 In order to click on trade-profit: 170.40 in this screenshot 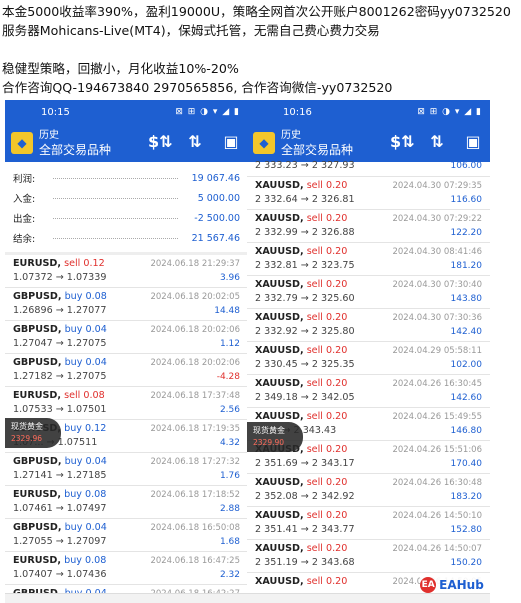, I will do `click(466, 464)`.